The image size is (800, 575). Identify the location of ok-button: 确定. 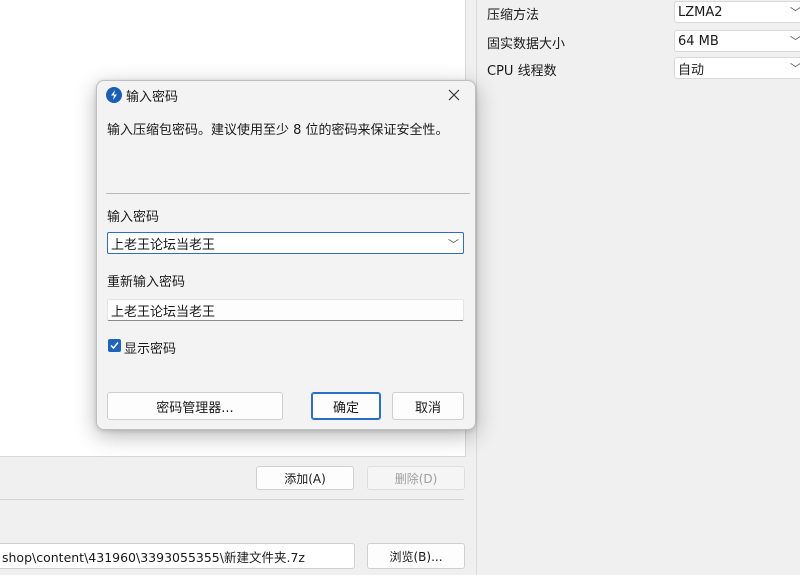
(346, 406).